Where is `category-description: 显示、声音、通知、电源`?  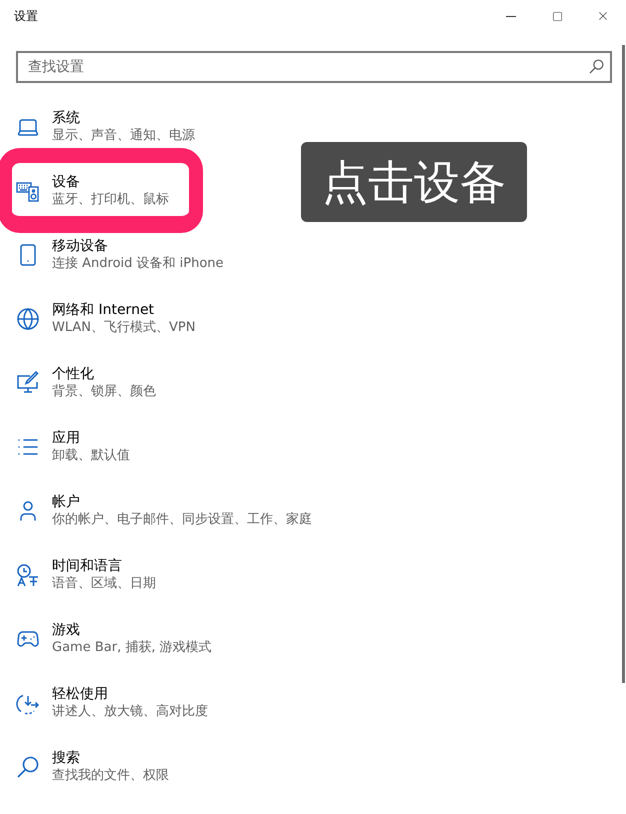 category-description: 显示、声音、通知、电源 is located at coordinates (123, 136).